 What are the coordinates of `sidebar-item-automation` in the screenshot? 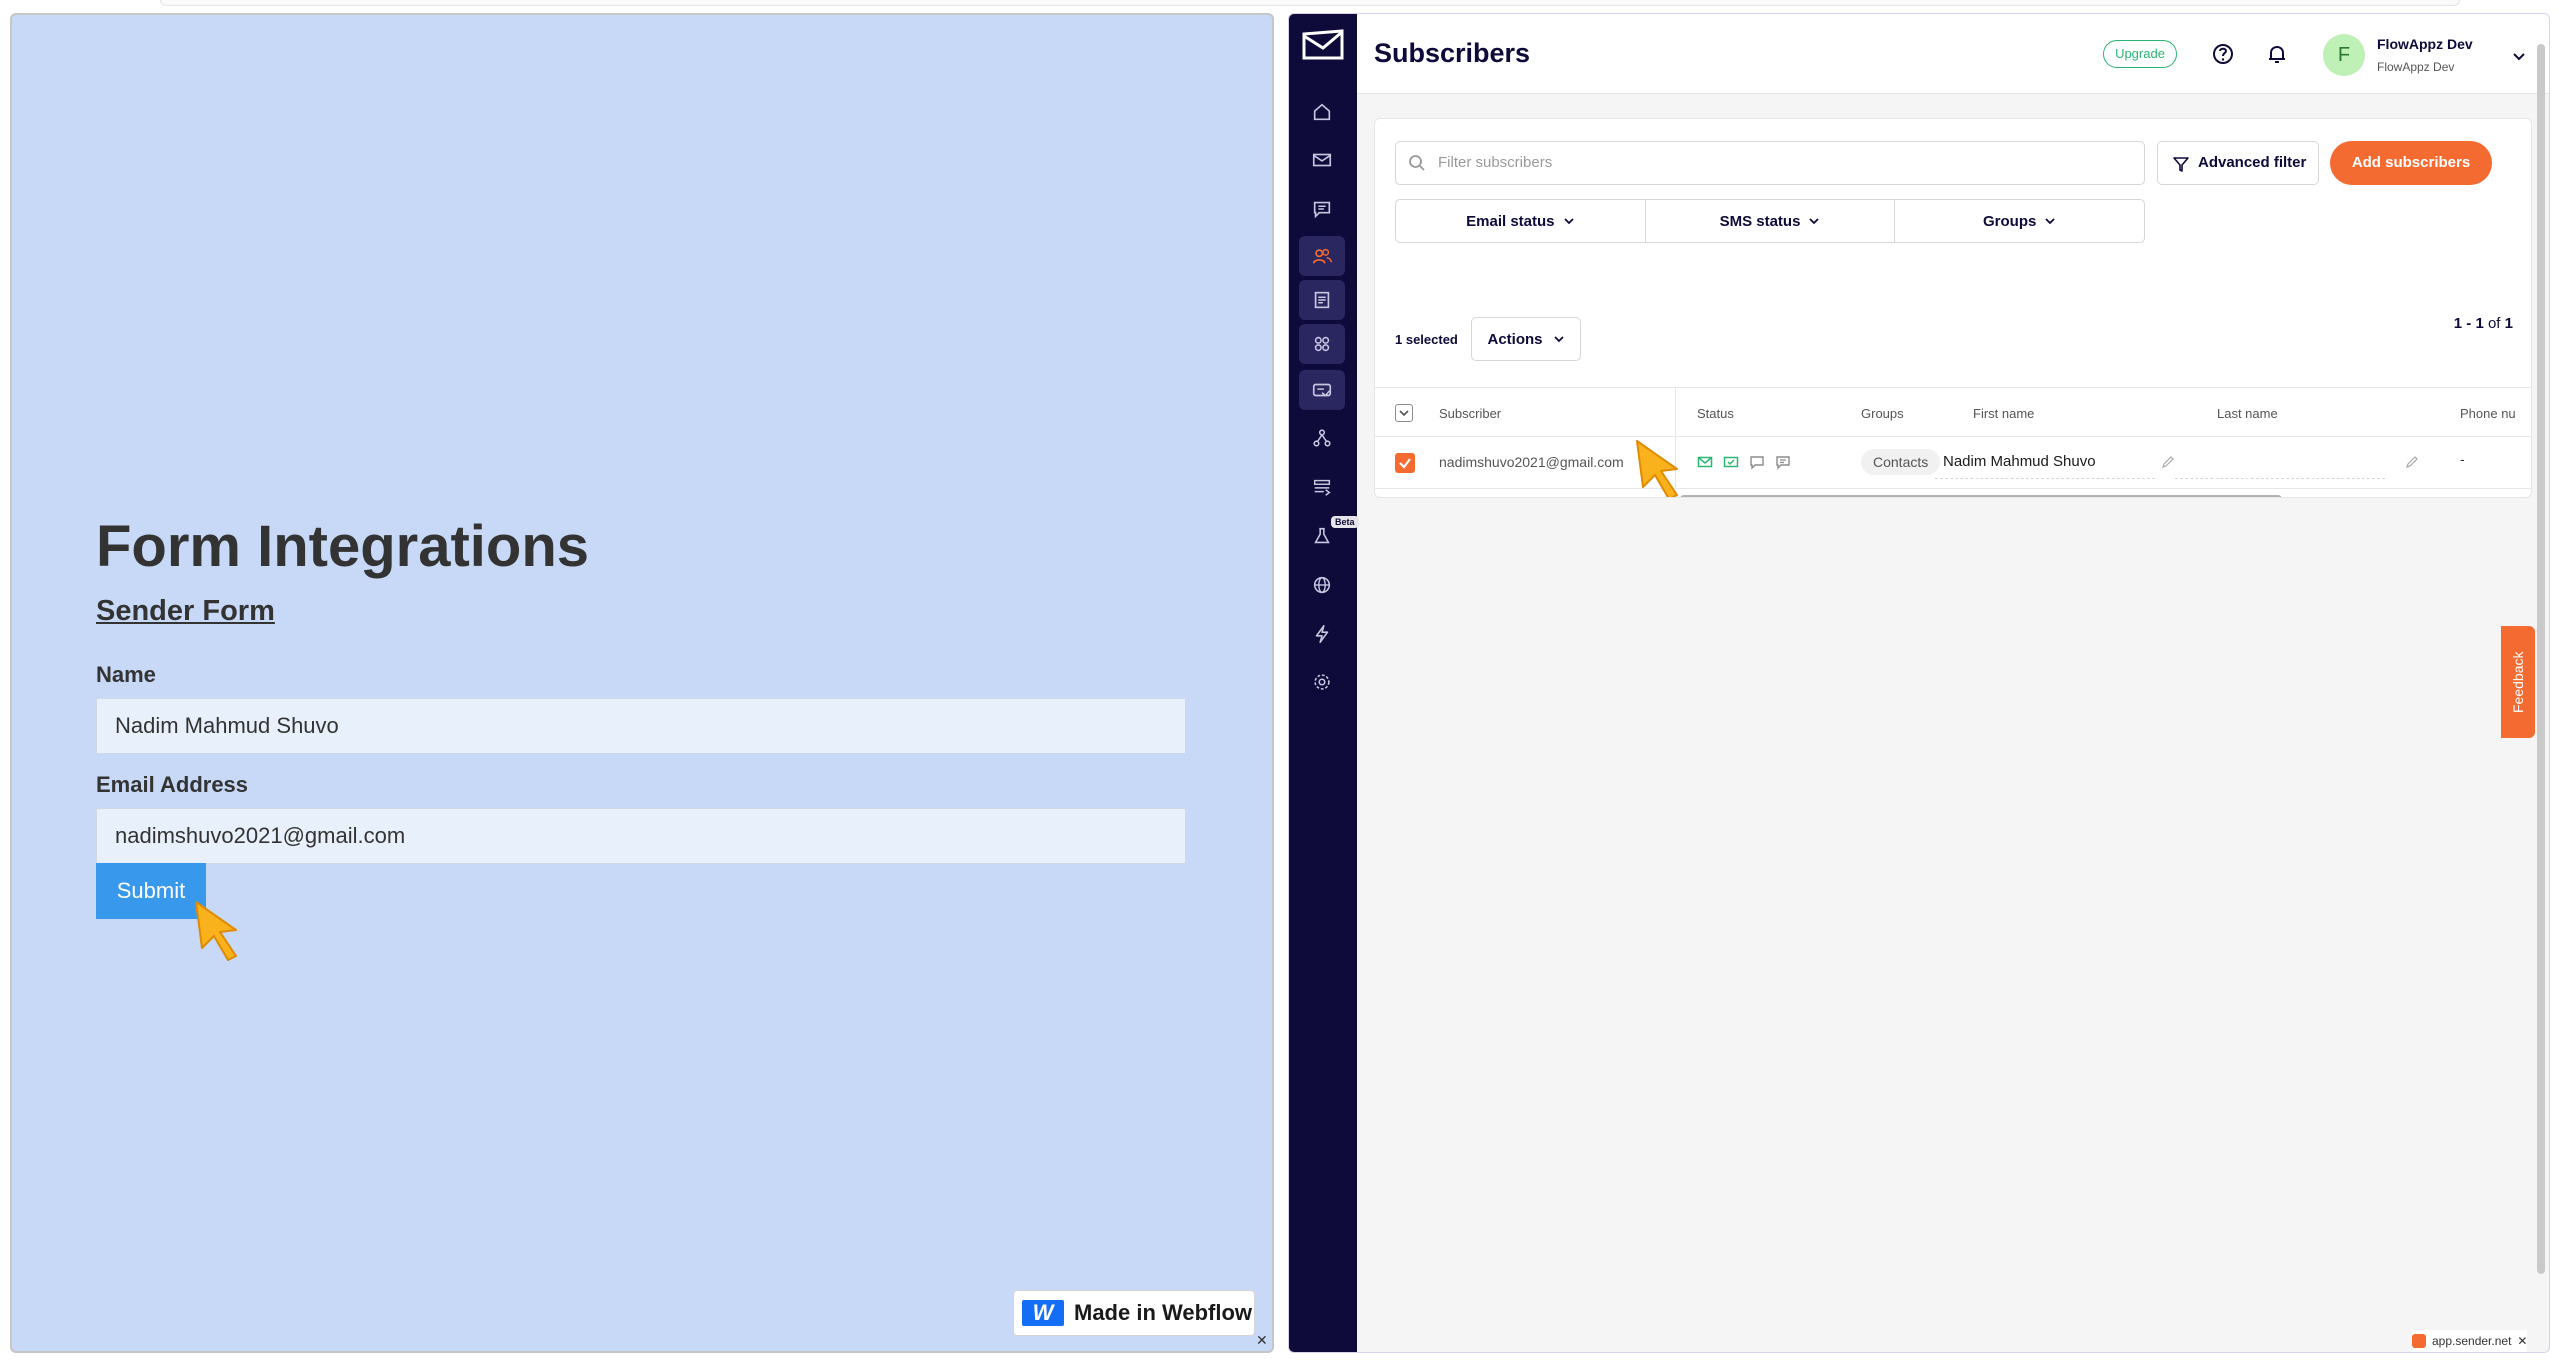 It's located at (1322, 438).